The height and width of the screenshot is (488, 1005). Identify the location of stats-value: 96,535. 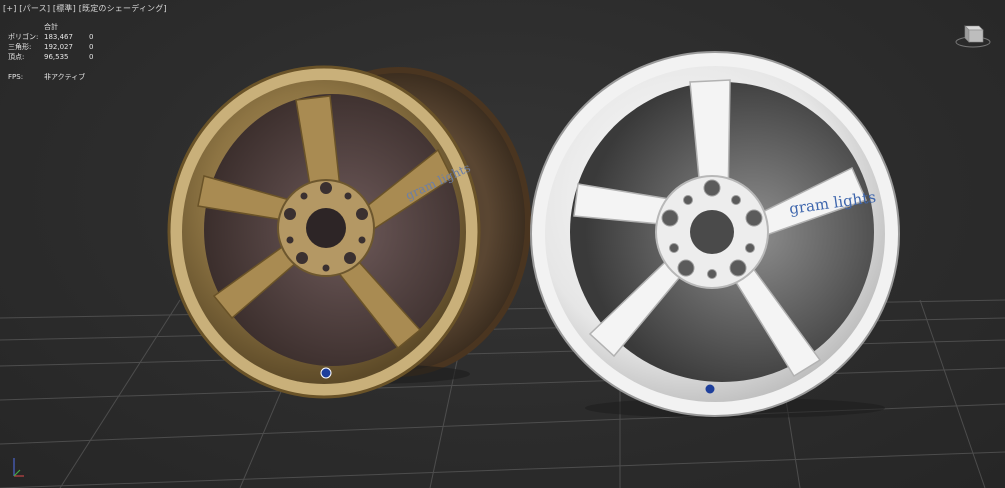
(56, 57).